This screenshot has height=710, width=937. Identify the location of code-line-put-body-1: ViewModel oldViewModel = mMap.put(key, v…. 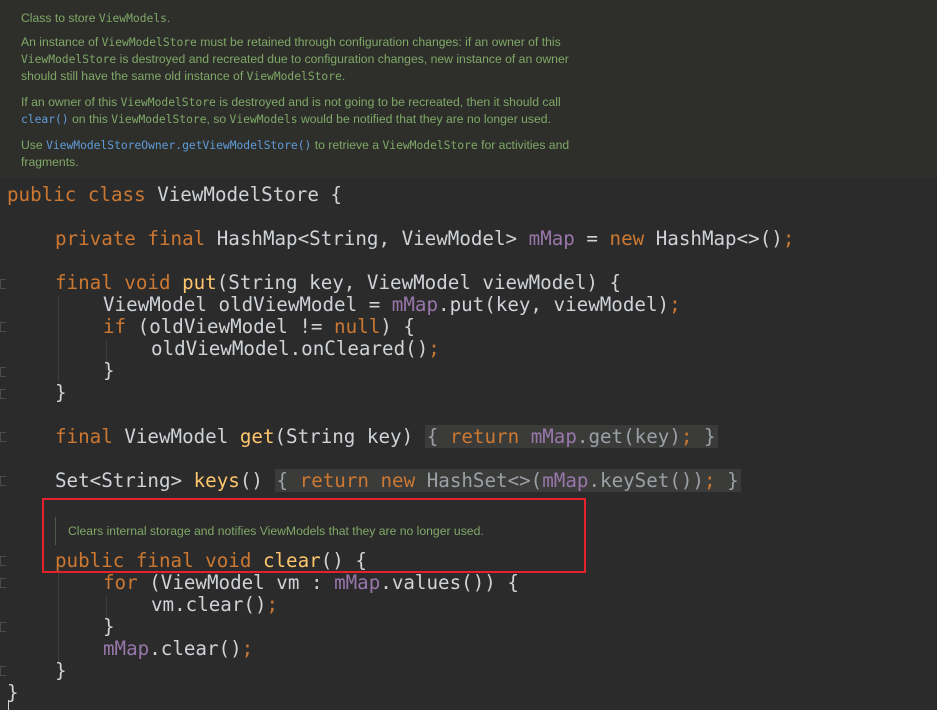
(392, 305).